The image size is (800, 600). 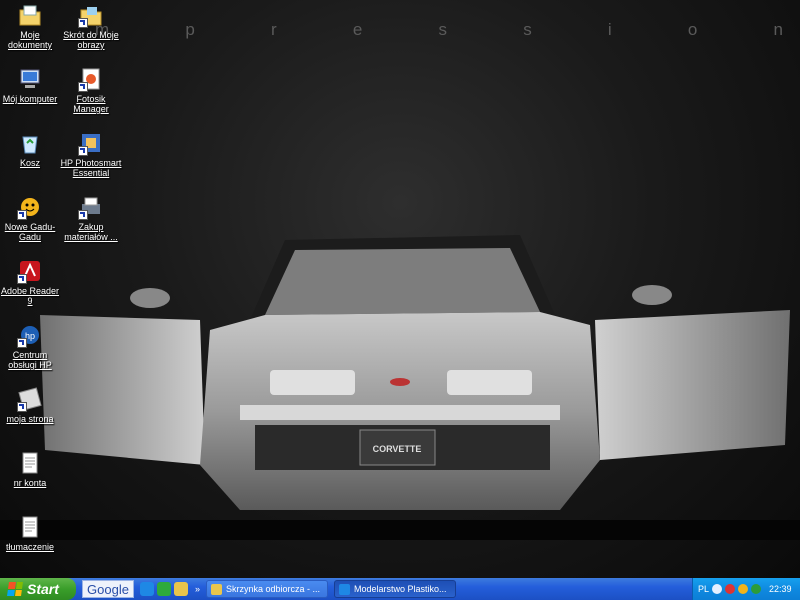 I want to click on my-pictures-folder-icon, so click(x=91, y=15).